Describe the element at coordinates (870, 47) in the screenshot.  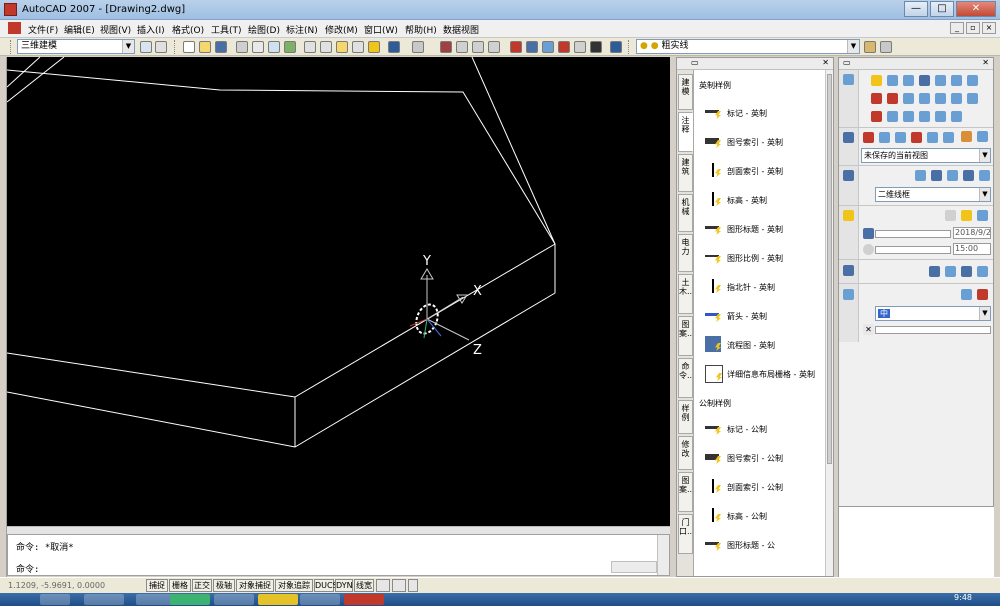
I see `layer-properties-icon` at that location.